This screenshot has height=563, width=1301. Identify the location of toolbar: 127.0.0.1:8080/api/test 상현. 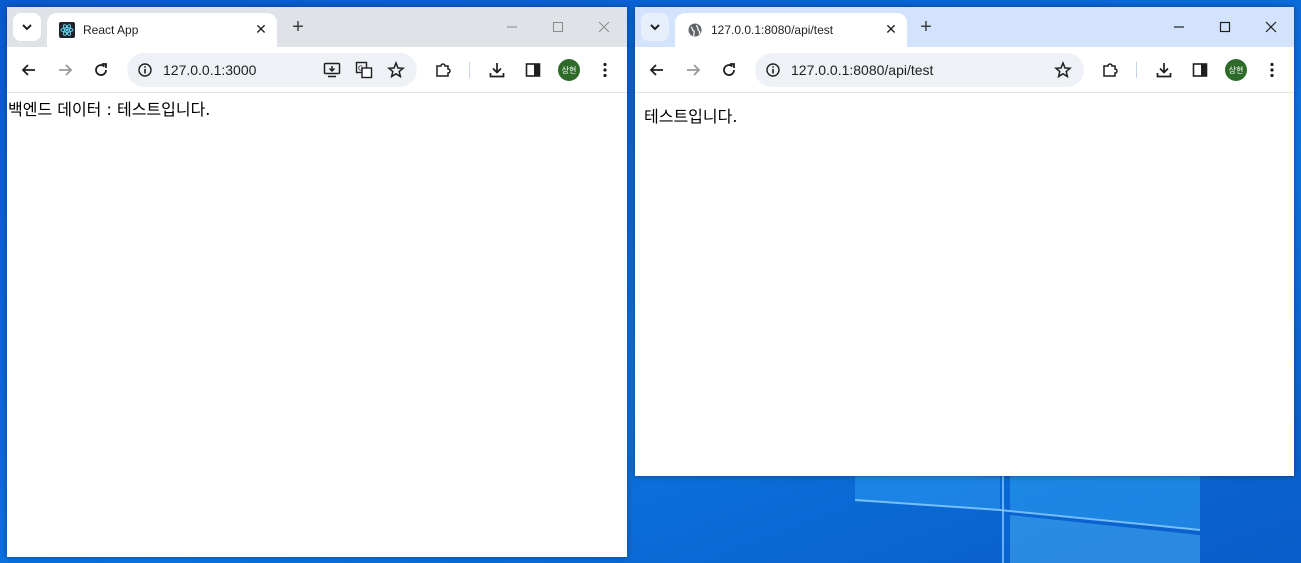
(964, 70).